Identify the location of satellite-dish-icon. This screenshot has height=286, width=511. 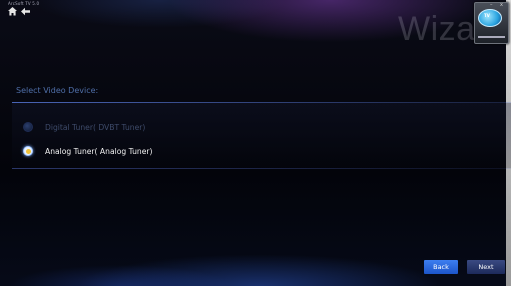
(490, 18).